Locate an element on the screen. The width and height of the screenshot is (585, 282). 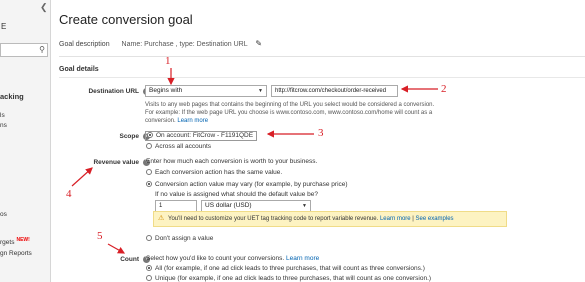
sidebar-header-letter: E is located at coordinates (4, 26).